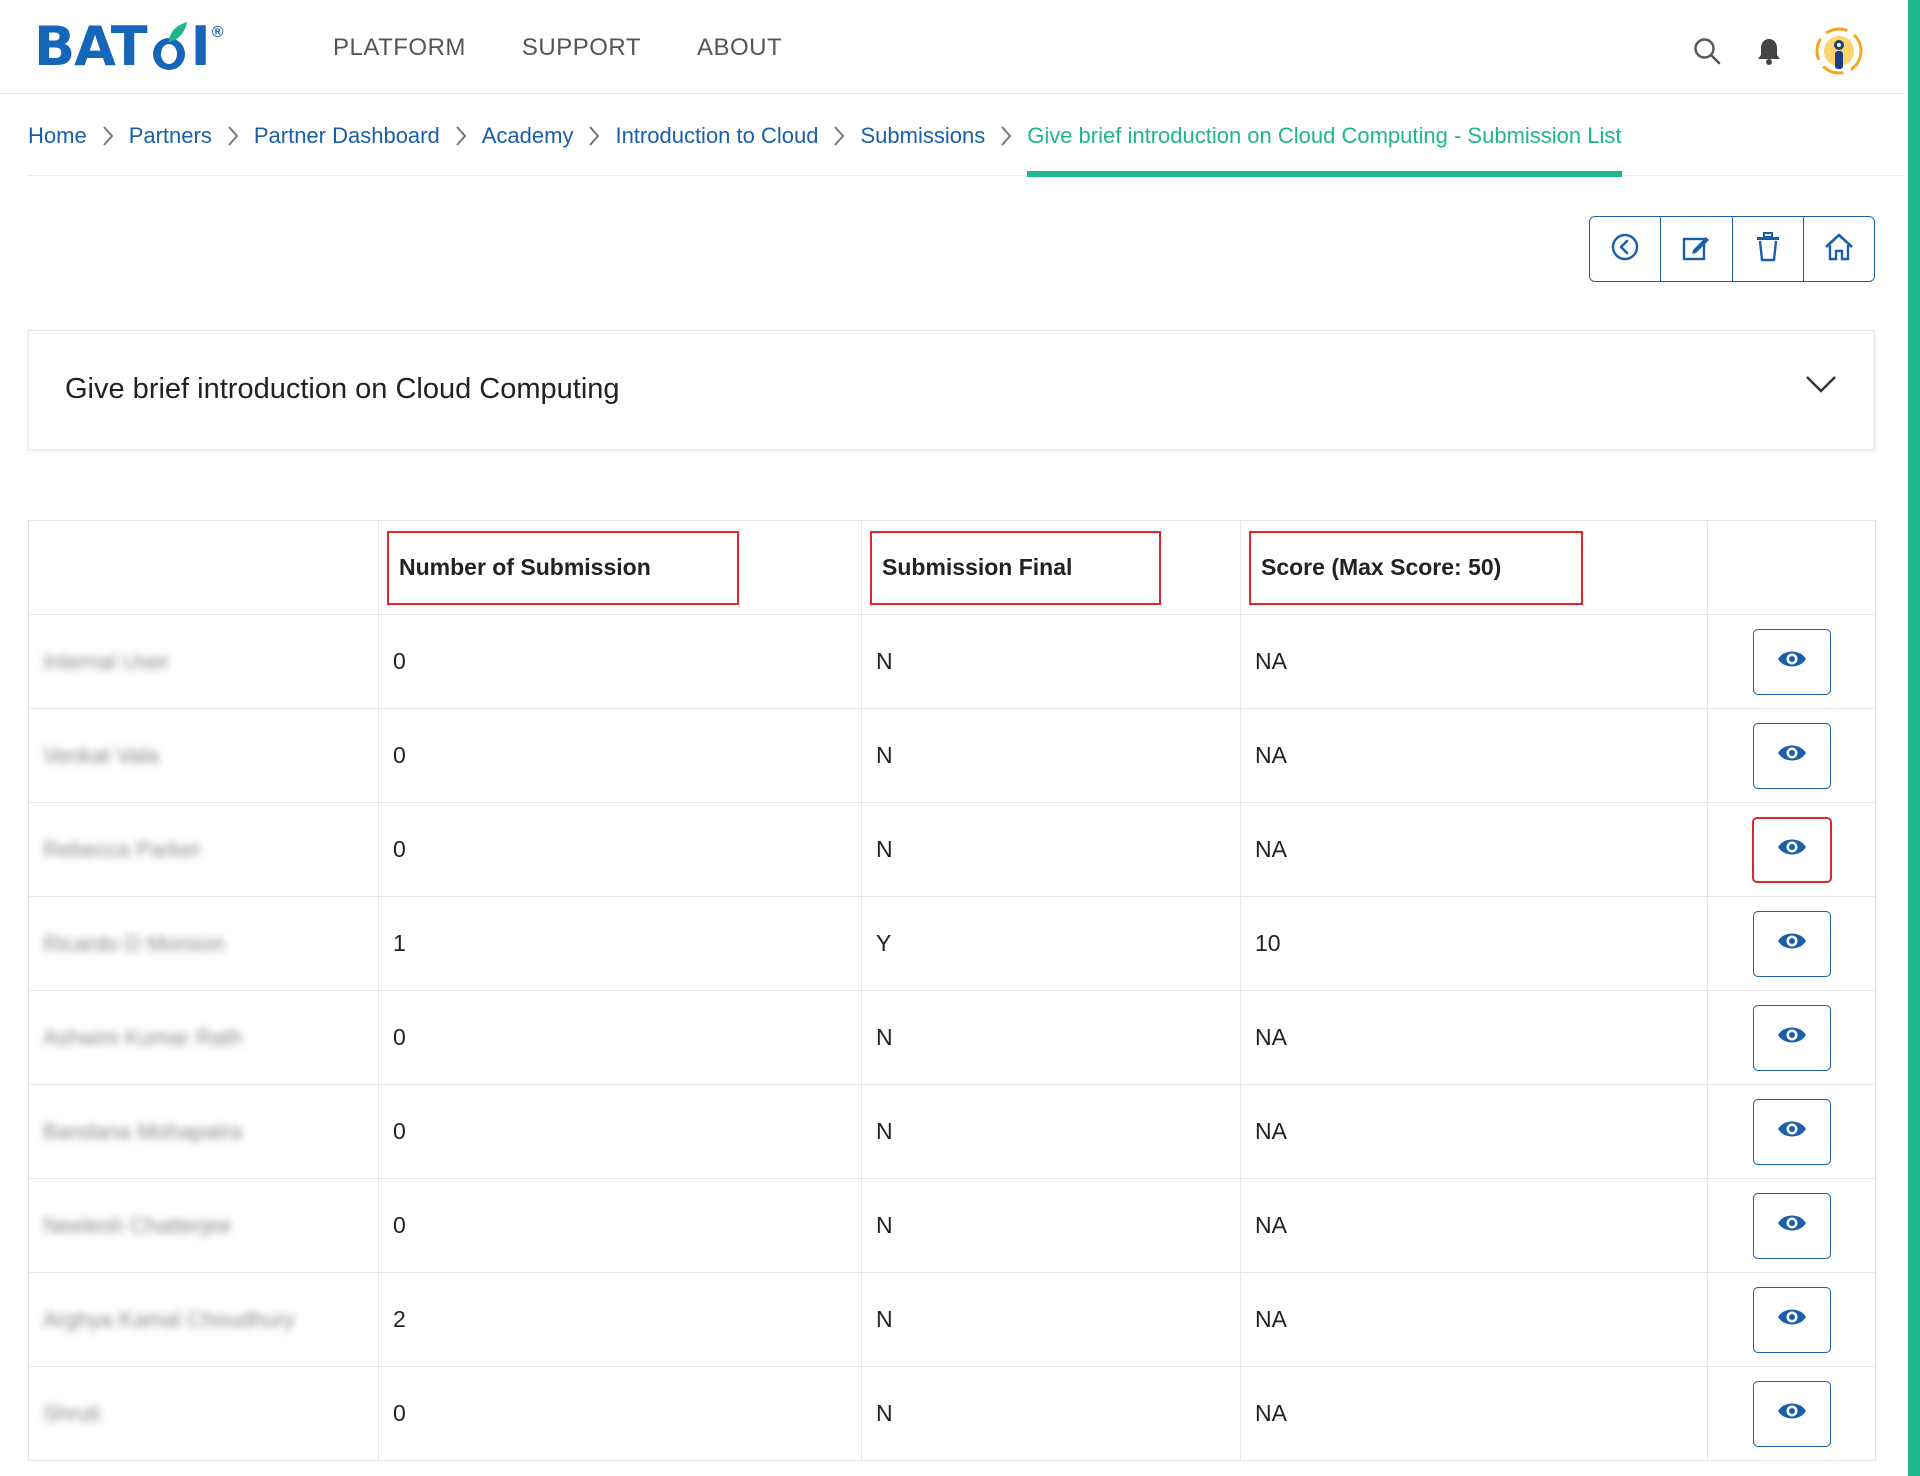 The height and width of the screenshot is (1476, 1920). I want to click on main-nav: PLATFORM SUPPORT ABOUT, so click(557, 48).